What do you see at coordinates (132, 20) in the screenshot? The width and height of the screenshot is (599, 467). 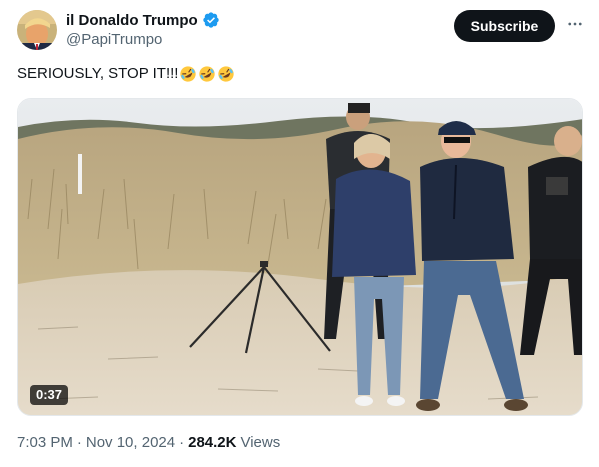 I see `display-name: il Donaldo Trumpo` at bounding box center [132, 20].